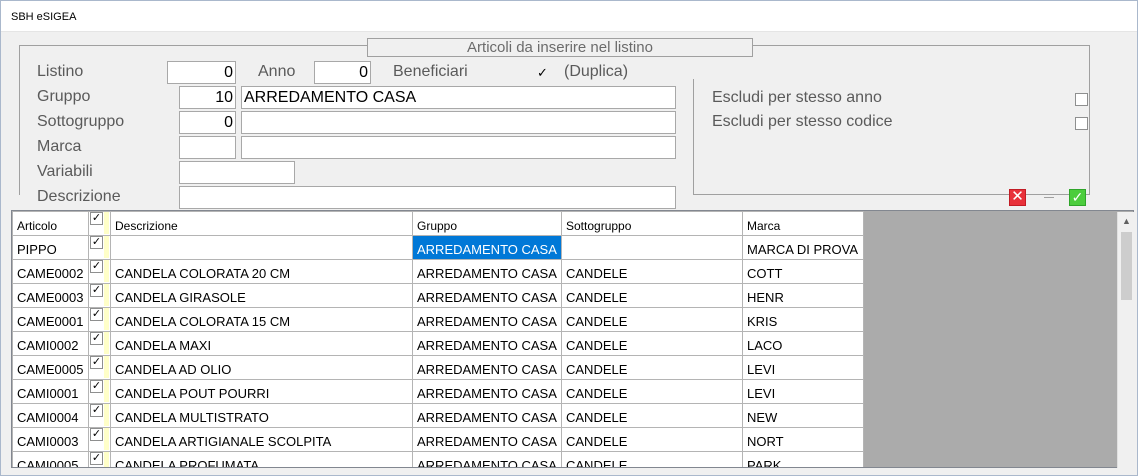 Image resolution: width=1138 pixels, height=476 pixels. What do you see at coordinates (261, 271) in the screenshot?
I see `cell-descrizione: CANDELA COLORATA 20 CM` at bounding box center [261, 271].